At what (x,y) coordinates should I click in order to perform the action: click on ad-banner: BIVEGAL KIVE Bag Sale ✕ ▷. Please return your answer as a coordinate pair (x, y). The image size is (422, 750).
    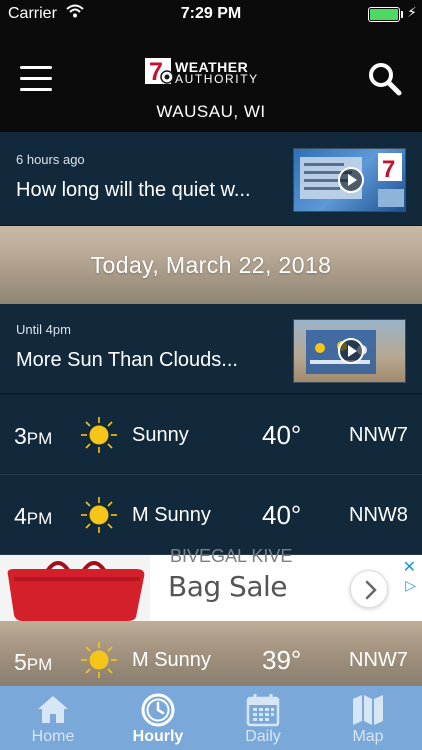
    Looking at the image, I should click on (211, 583).